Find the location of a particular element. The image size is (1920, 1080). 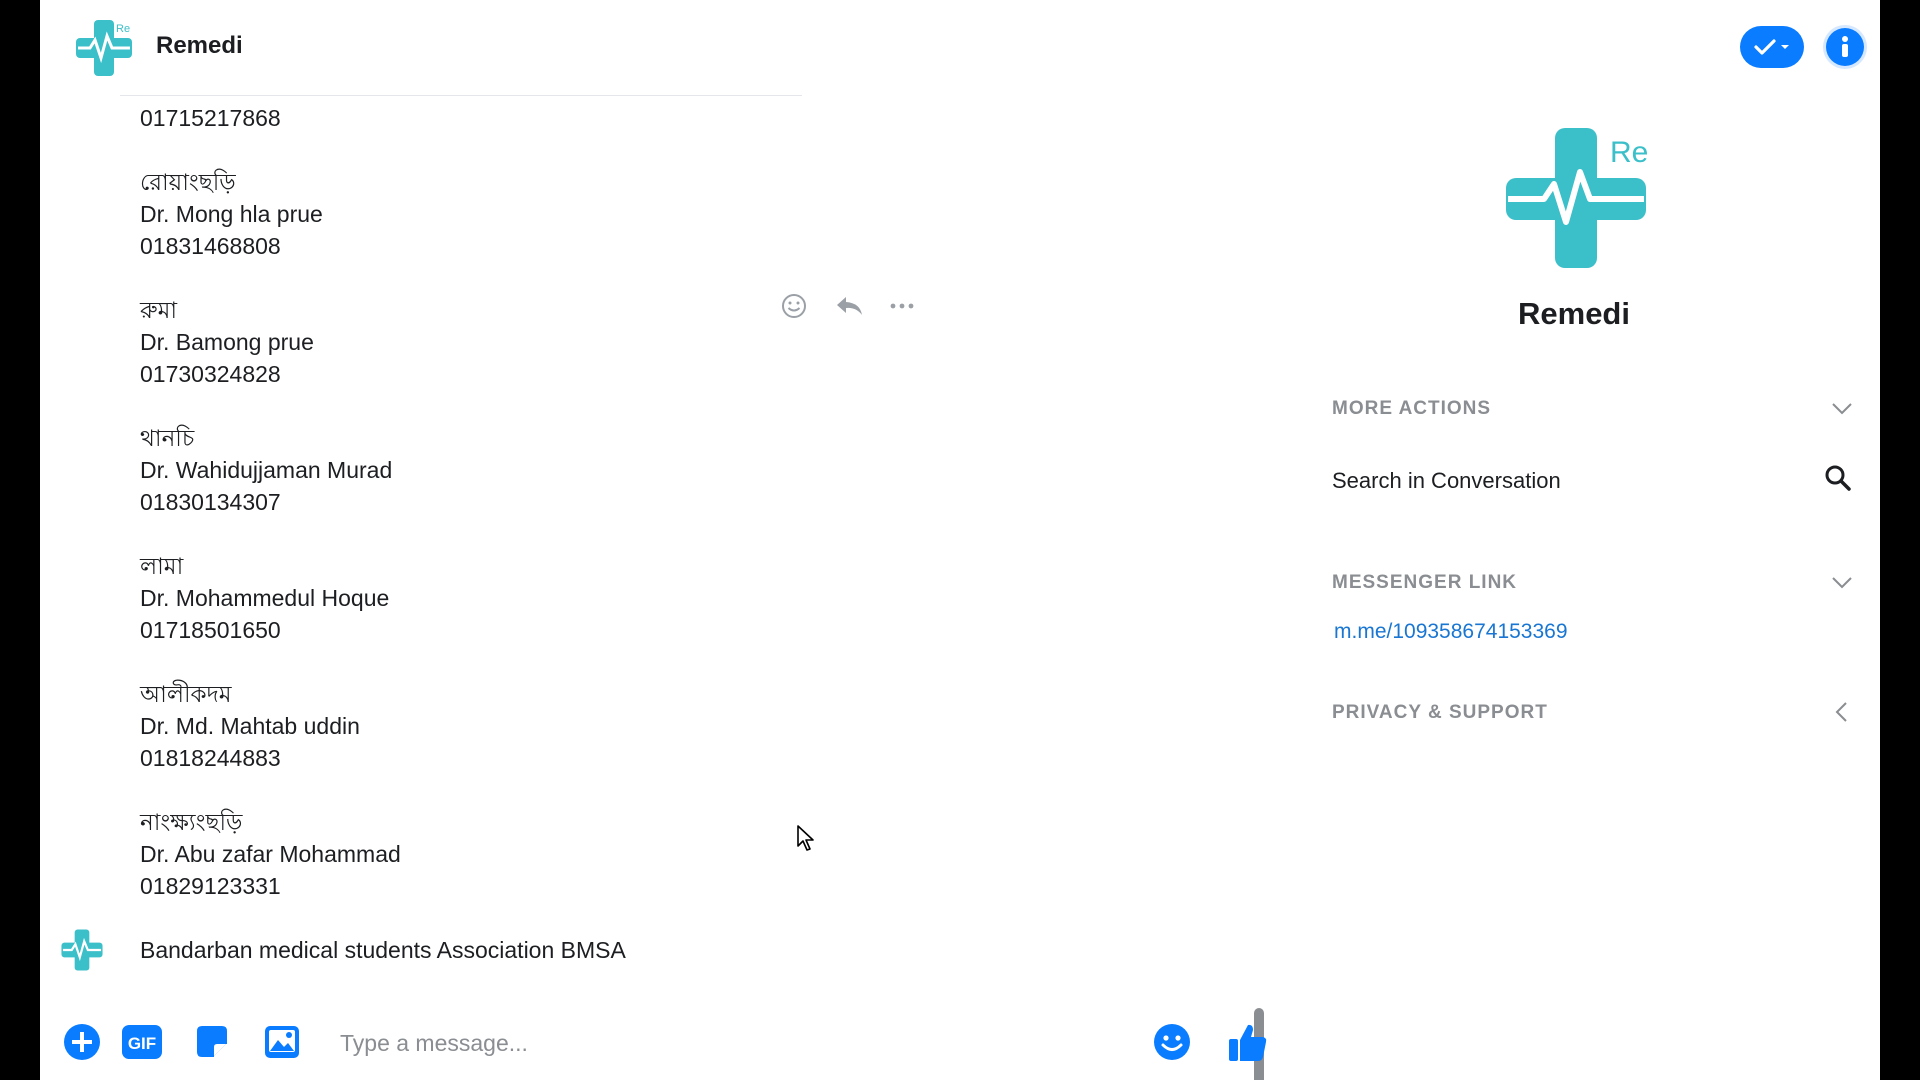

message-line: রুমা is located at coordinates (159, 310).